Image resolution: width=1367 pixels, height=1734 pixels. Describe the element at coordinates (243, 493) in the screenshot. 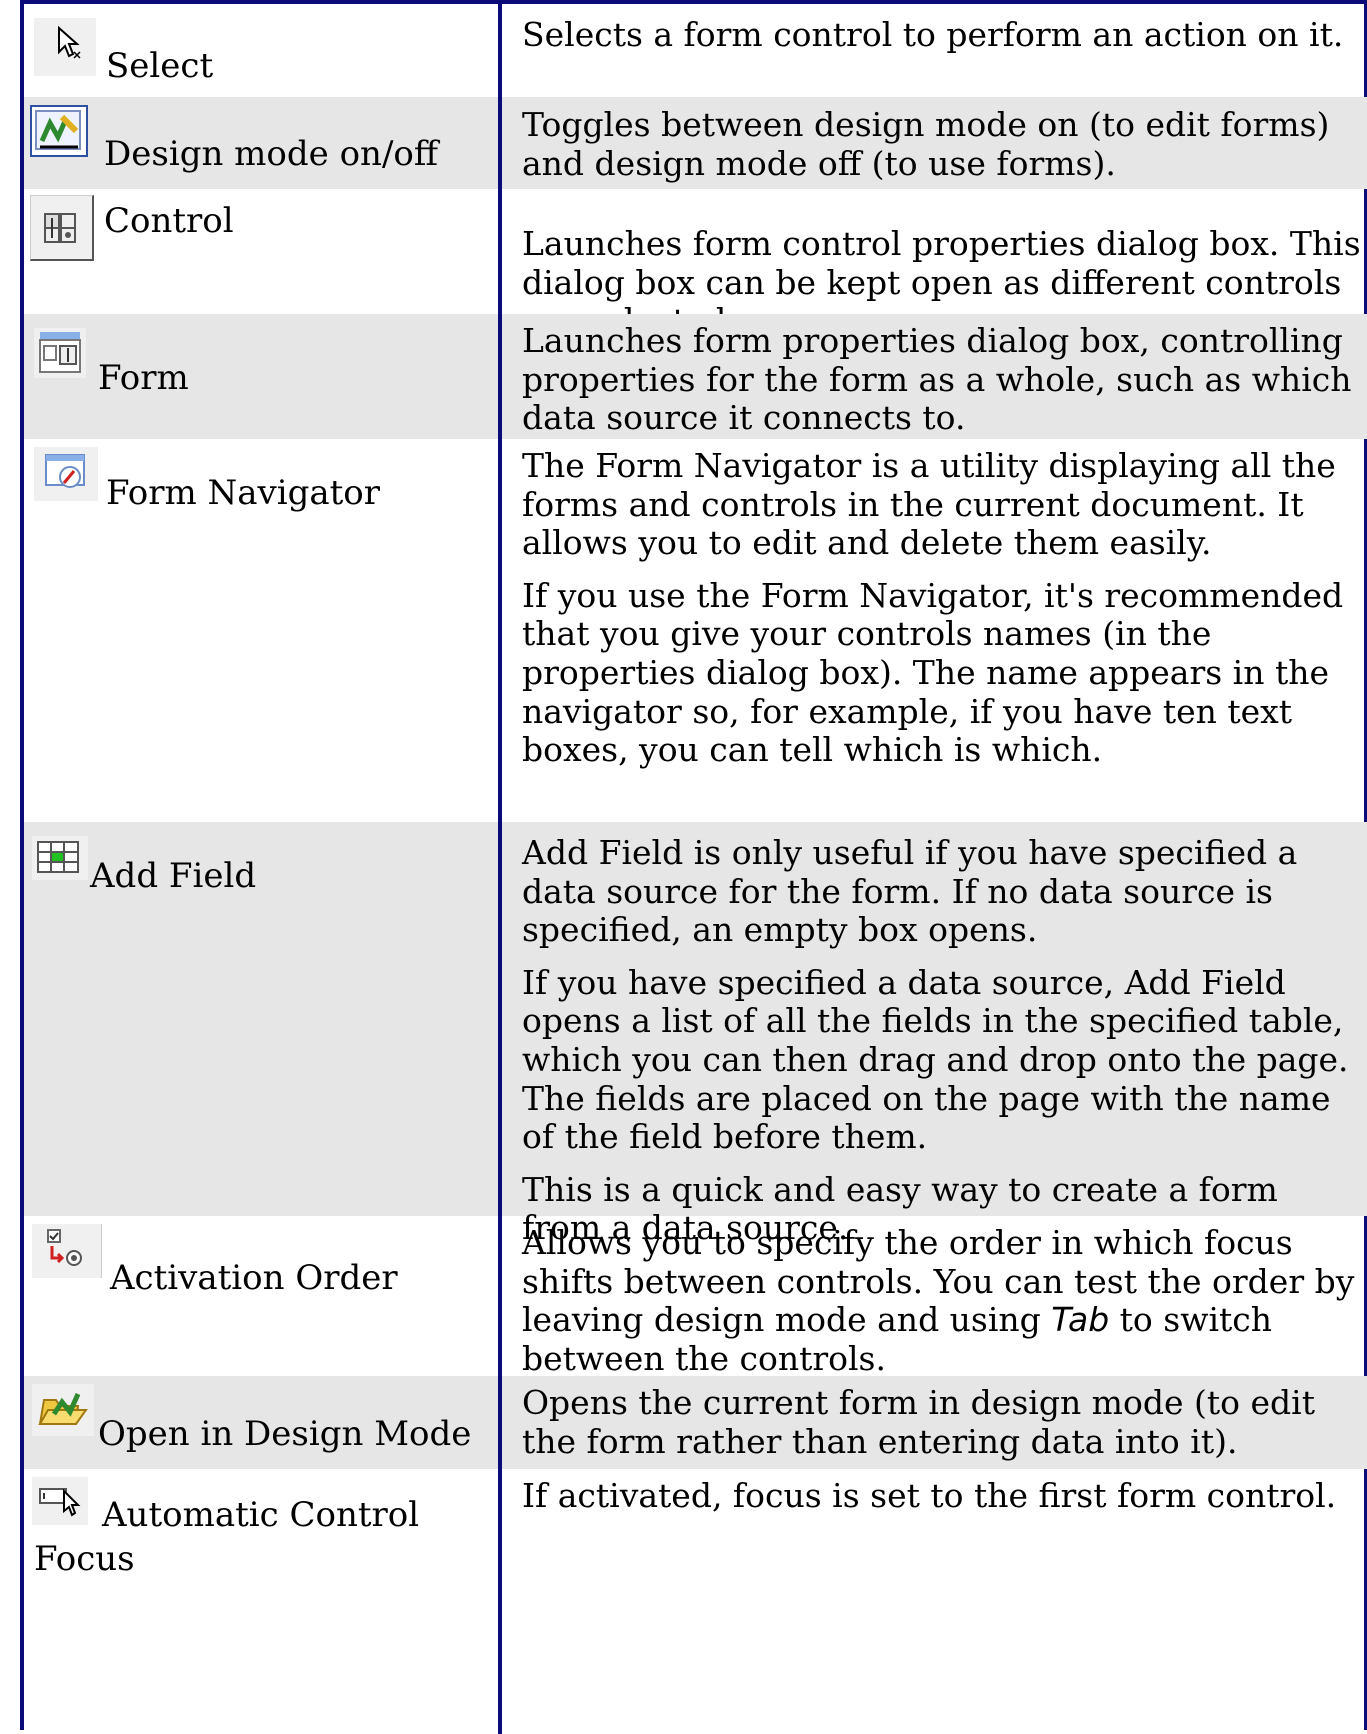

I see `tool-label: Form Navigator` at that location.